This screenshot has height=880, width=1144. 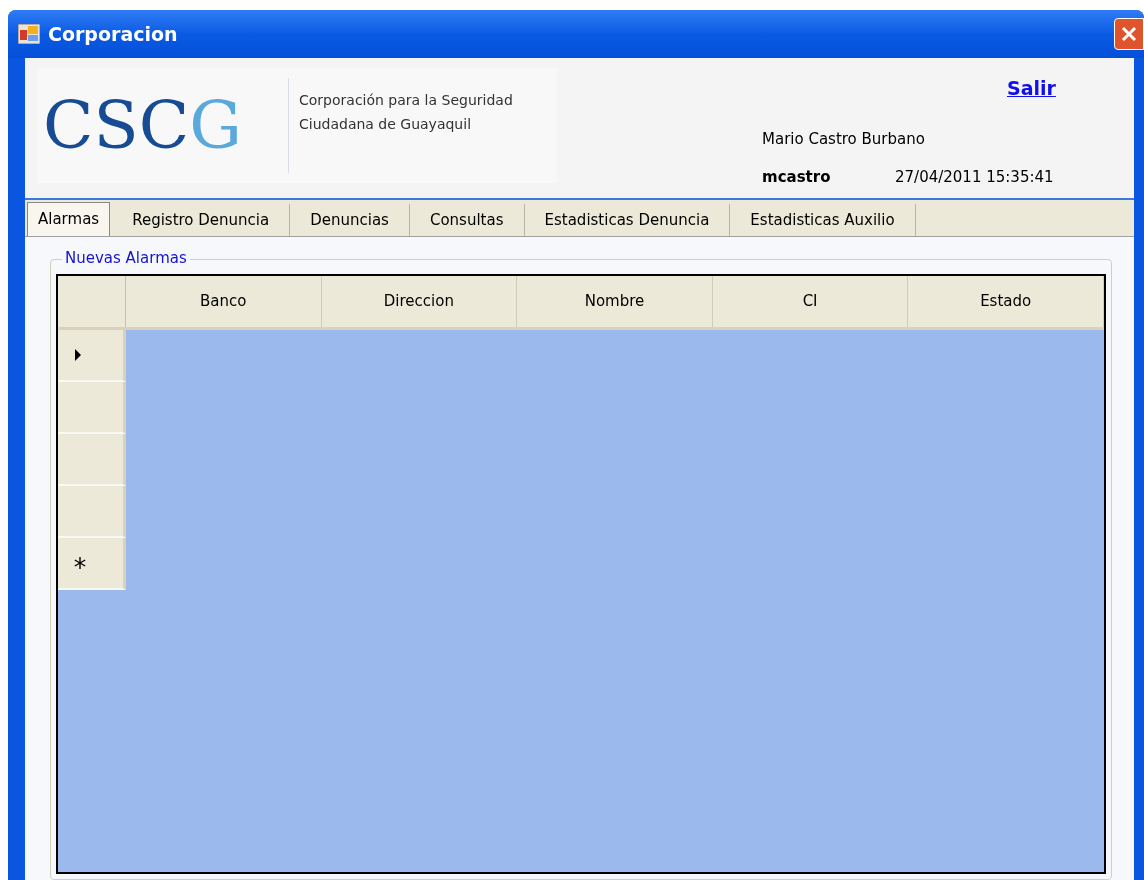 I want to click on tab: Registro Denuncia, so click(x=201, y=220).